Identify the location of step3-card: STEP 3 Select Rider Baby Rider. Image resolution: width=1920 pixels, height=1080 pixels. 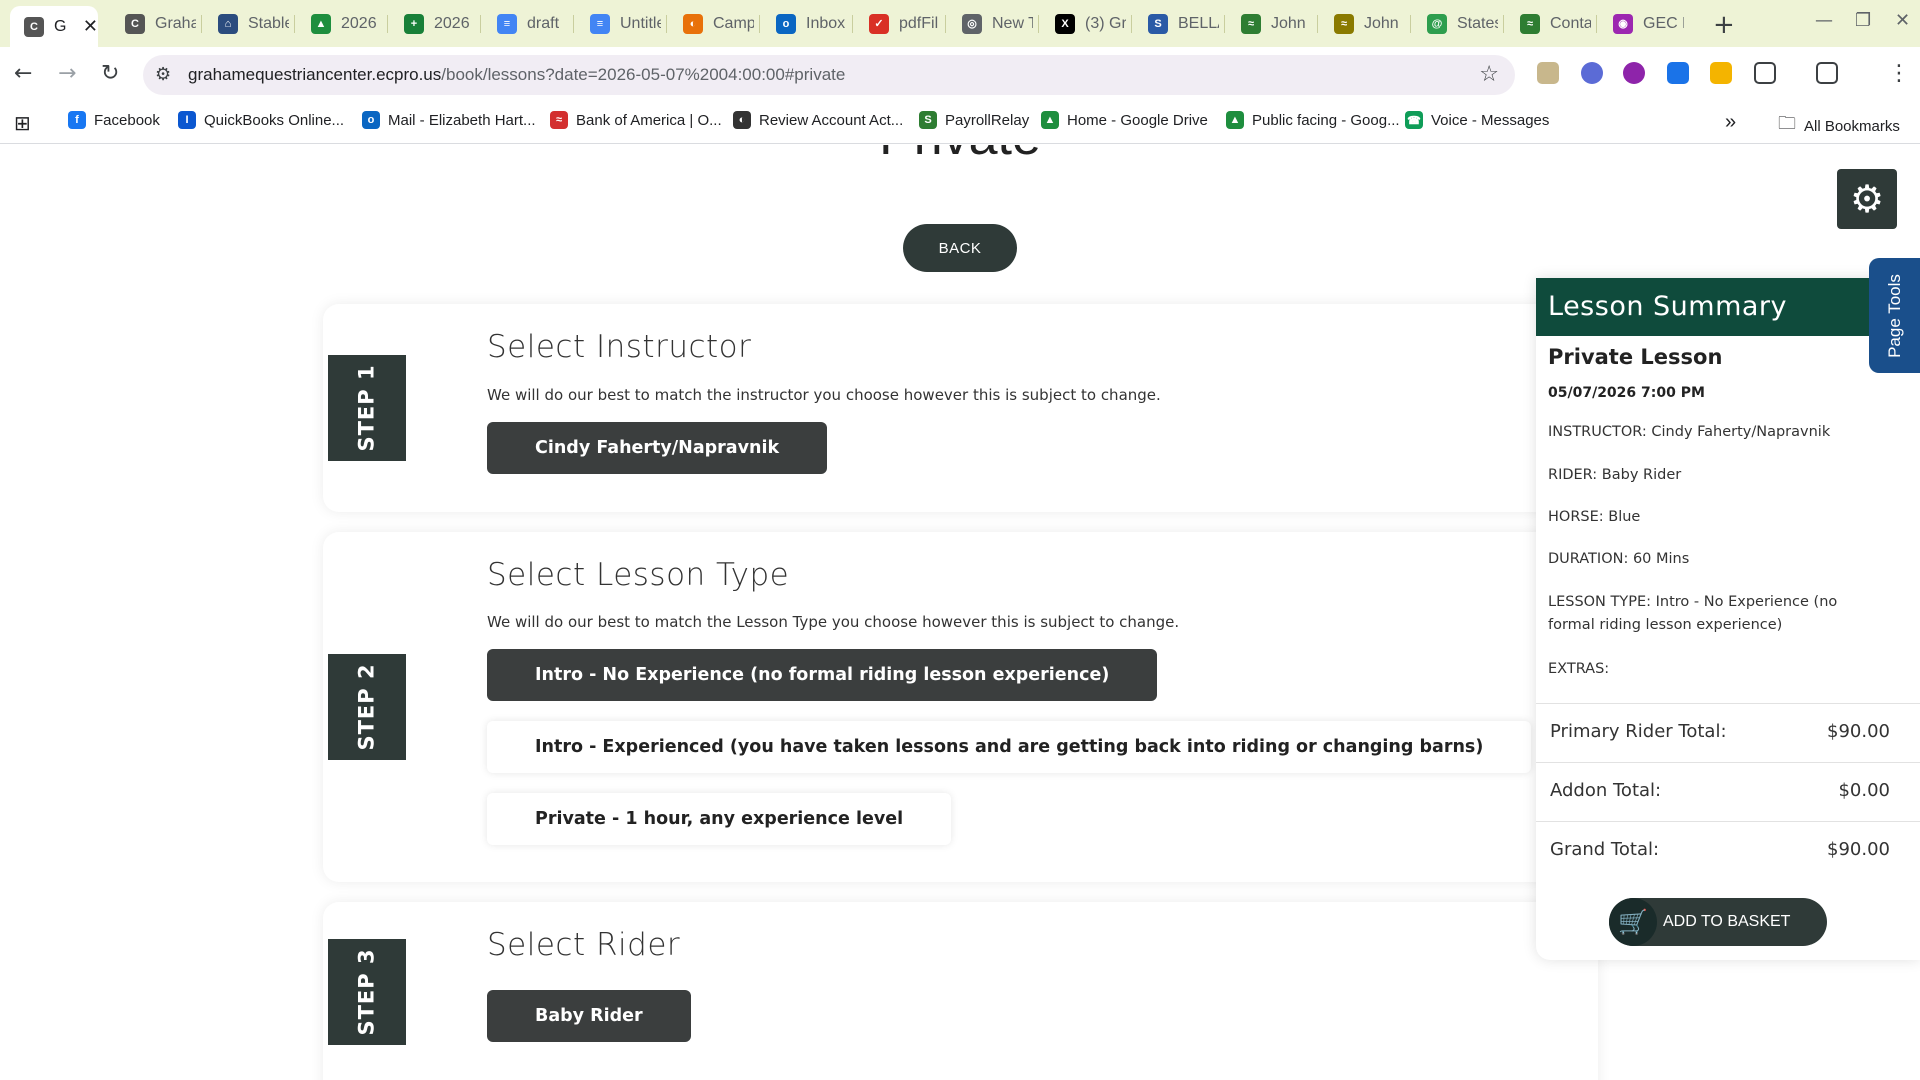
(960, 991).